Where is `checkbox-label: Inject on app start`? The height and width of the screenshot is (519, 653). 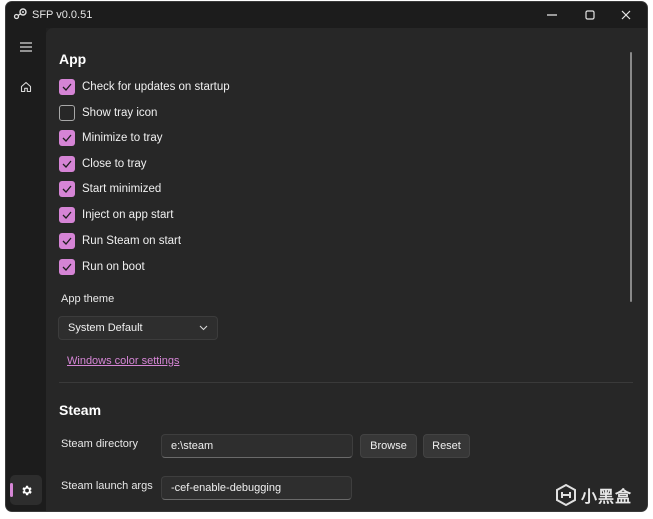 checkbox-label: Inject on app start is located at coordinates (128, 215).